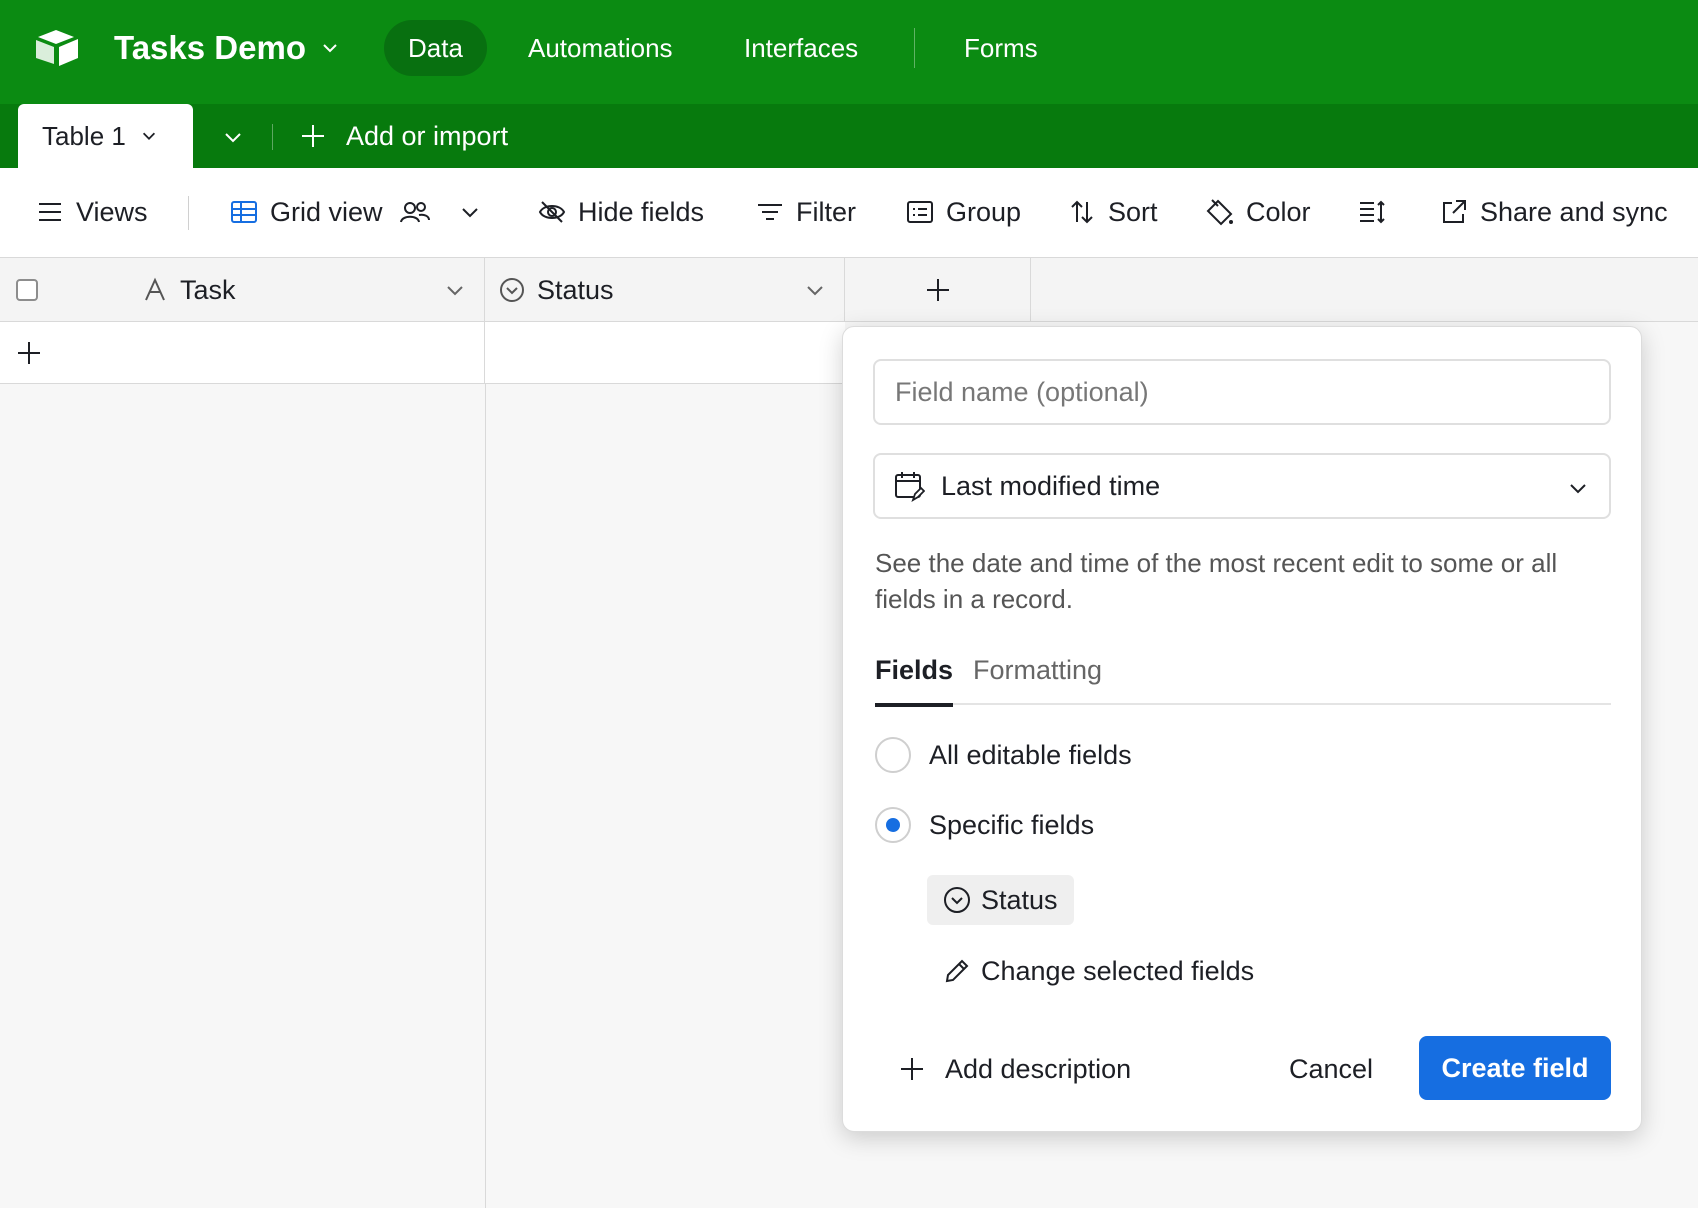 This screenshot has width=1698, height=1208. I want to click on column-name-task: Task, so click(208, 289).